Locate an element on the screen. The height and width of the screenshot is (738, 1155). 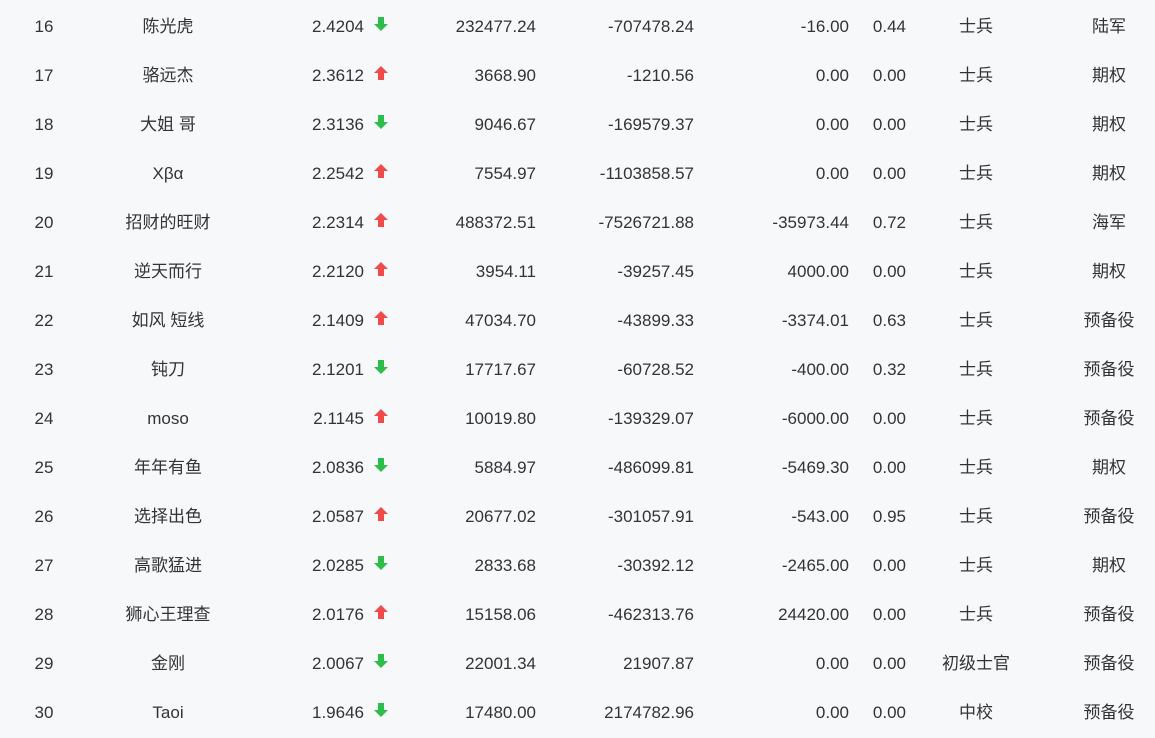
value4-cell: 0.63 is located at coordinates (889, 320).